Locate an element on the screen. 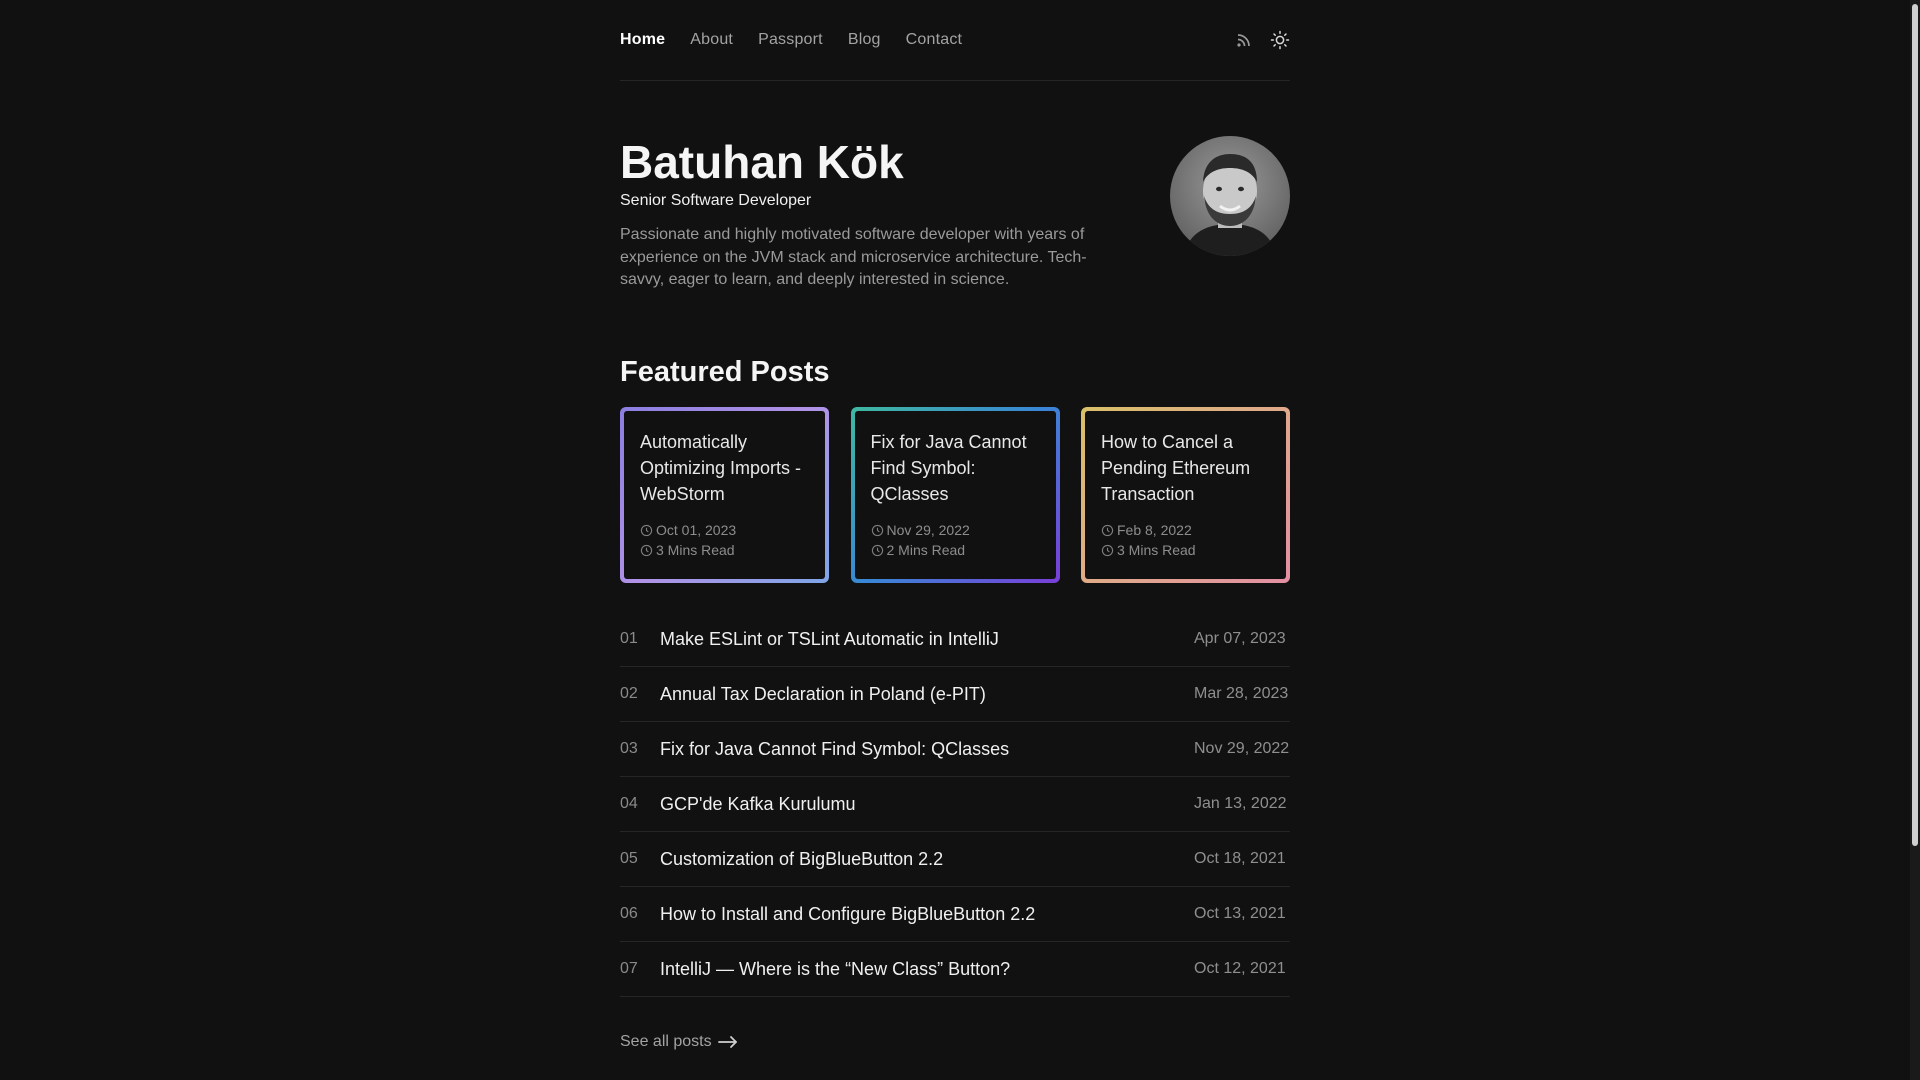 The width and height of the screenshot is (1920, 1080). post-number: 02 is located at coordinates (629, 693).